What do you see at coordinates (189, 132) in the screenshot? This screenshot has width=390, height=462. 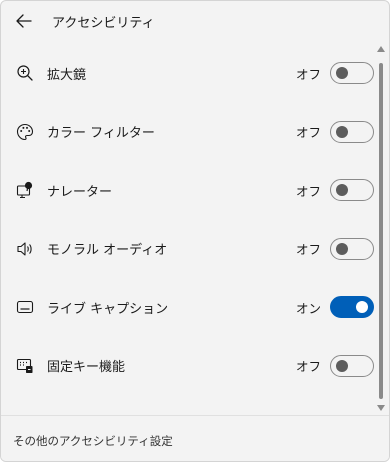 I see `setting-row-color-filter: カラー フィルター オフ` at bounding box center [189, 132].